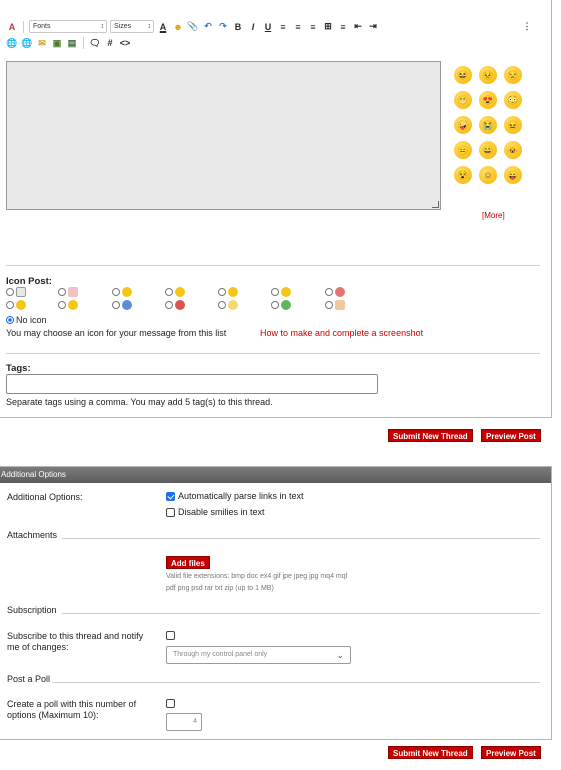 The width and height of the screenshot is (561, 770). What do you see at coordinates (233, 305) in the screenshot?
I see `lightbulb-icon` at bounding box center [233, 305].